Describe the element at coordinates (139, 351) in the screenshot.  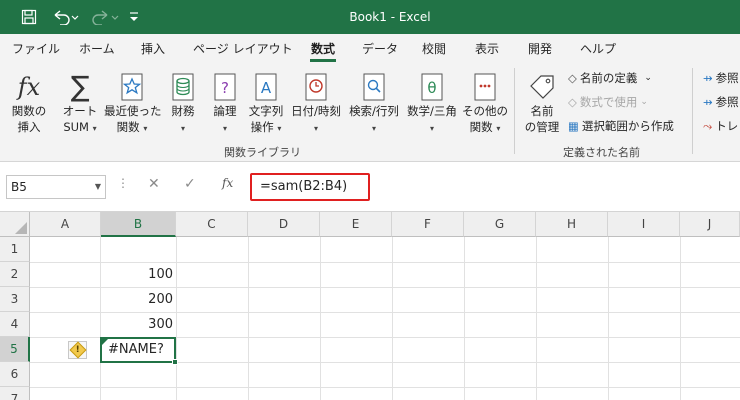
I see `active-cell-border` at that location.